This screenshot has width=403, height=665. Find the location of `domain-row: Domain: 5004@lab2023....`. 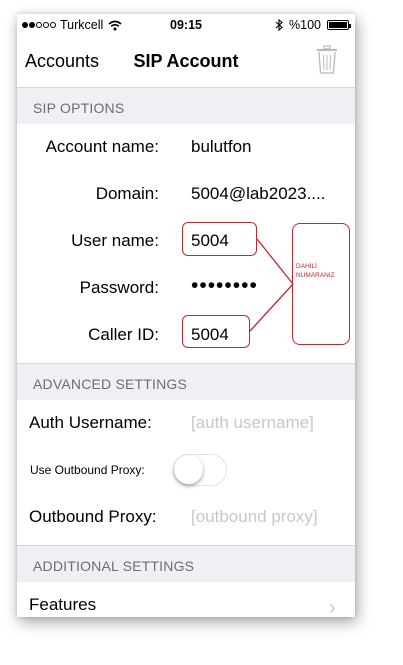

domain-row: Domain: 5004@lab2023.... is located at coordinates (186, 194).